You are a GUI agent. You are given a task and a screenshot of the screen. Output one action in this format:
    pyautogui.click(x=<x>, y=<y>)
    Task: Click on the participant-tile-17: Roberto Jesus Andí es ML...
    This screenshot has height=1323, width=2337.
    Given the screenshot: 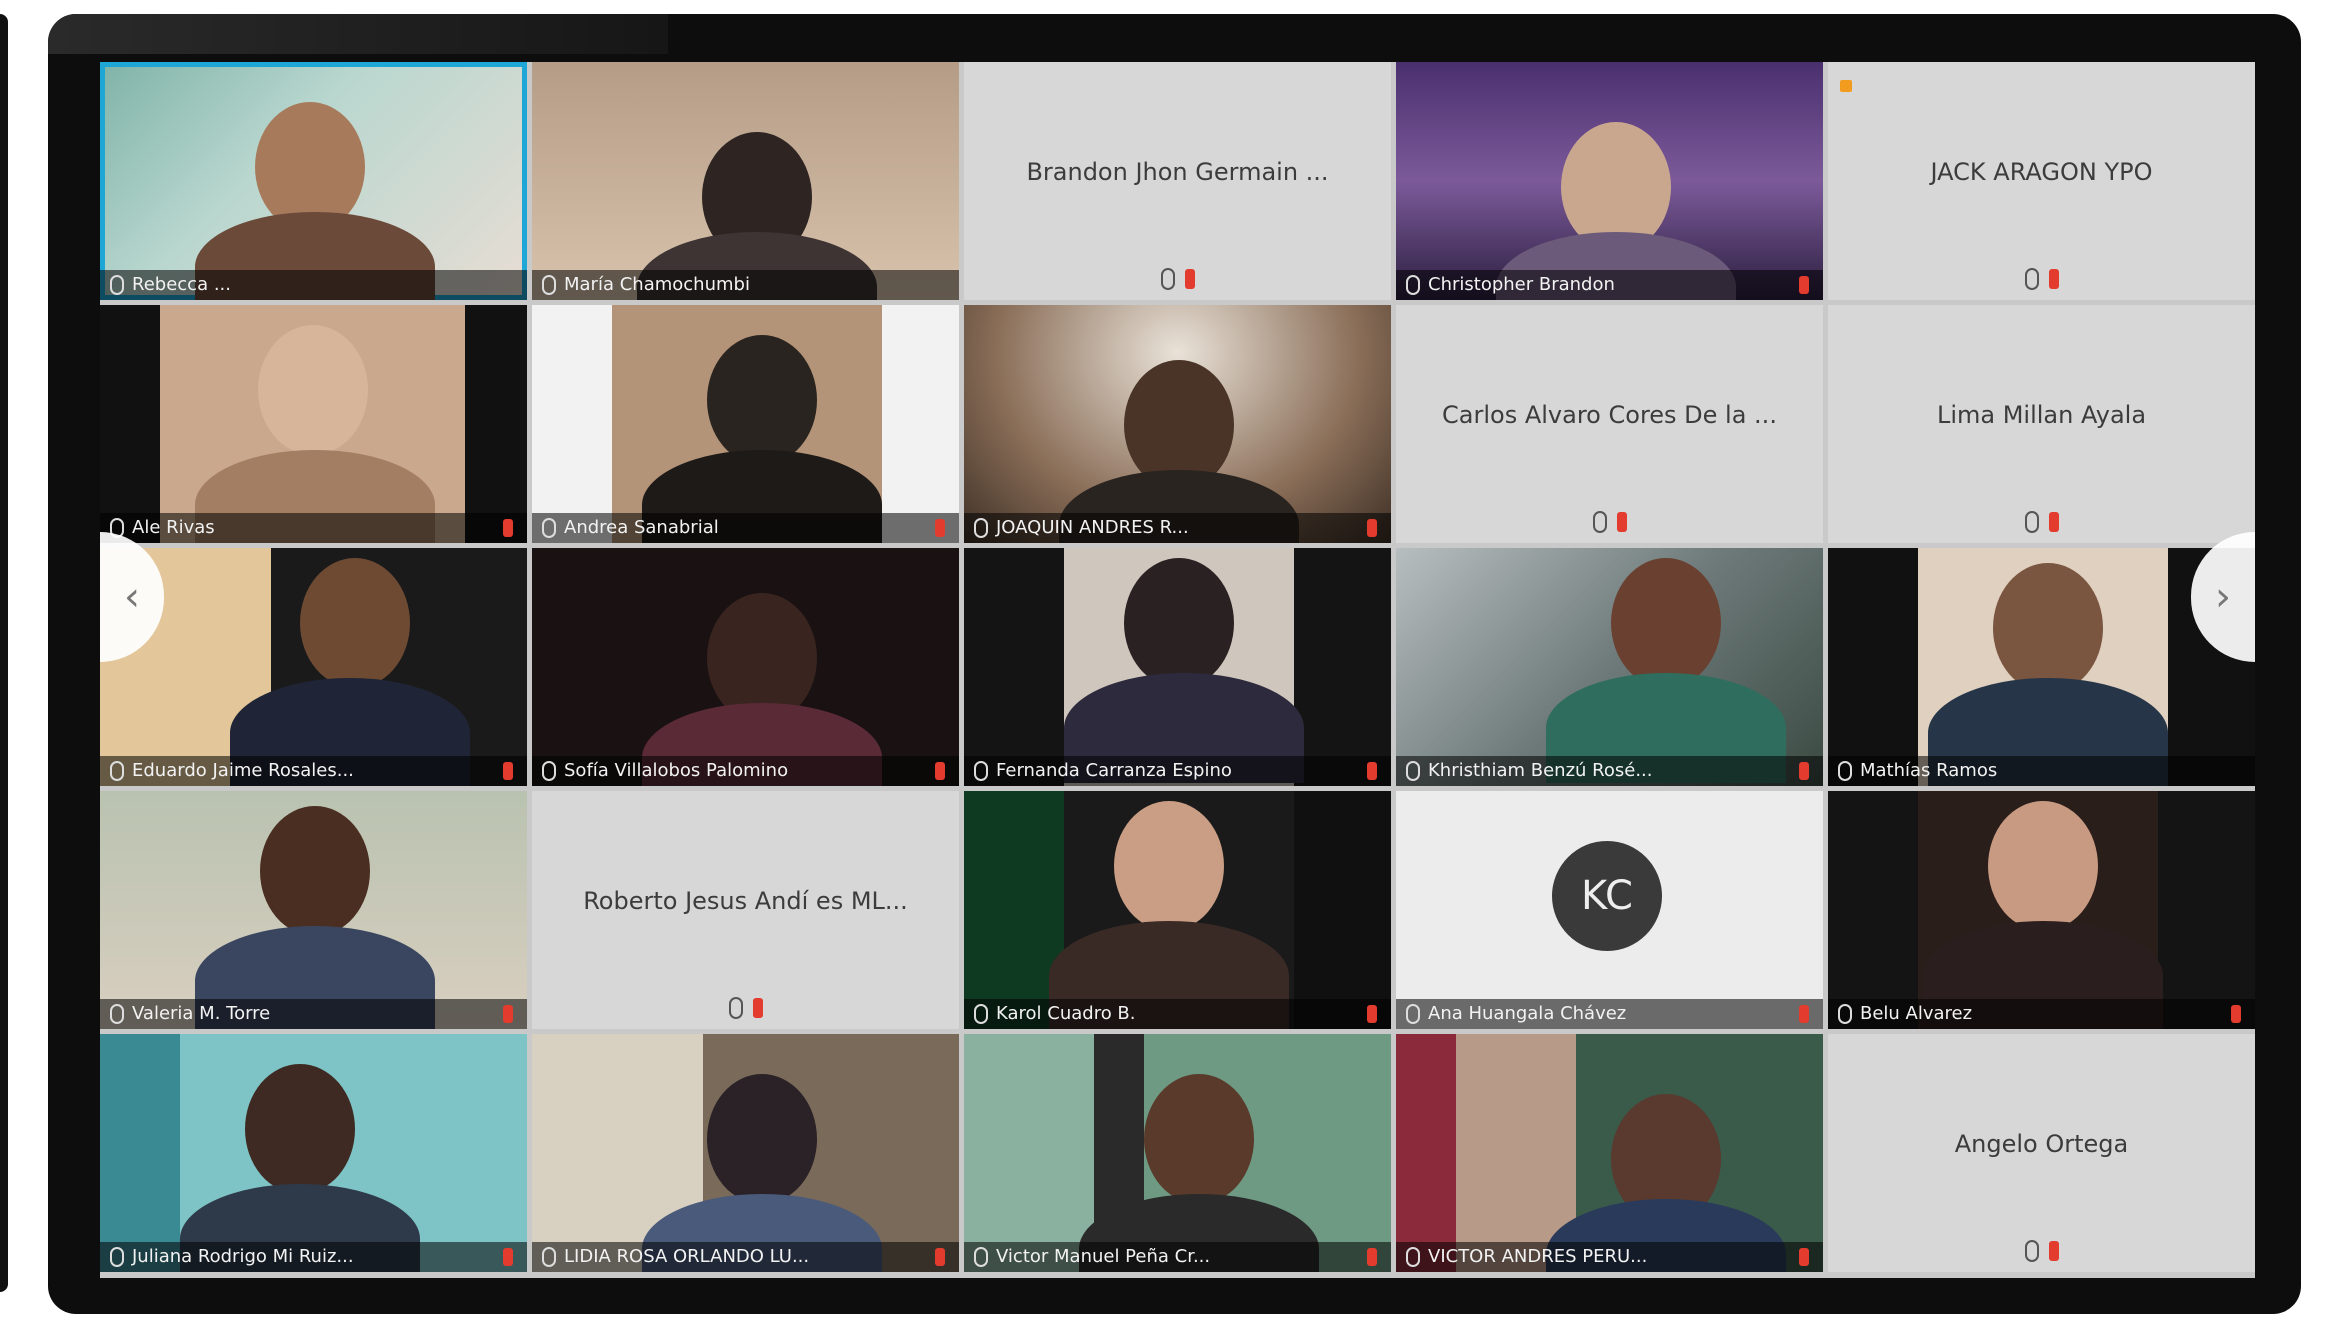 What is the action you would take?
    pyautogui.click(x=745, y=910)
    